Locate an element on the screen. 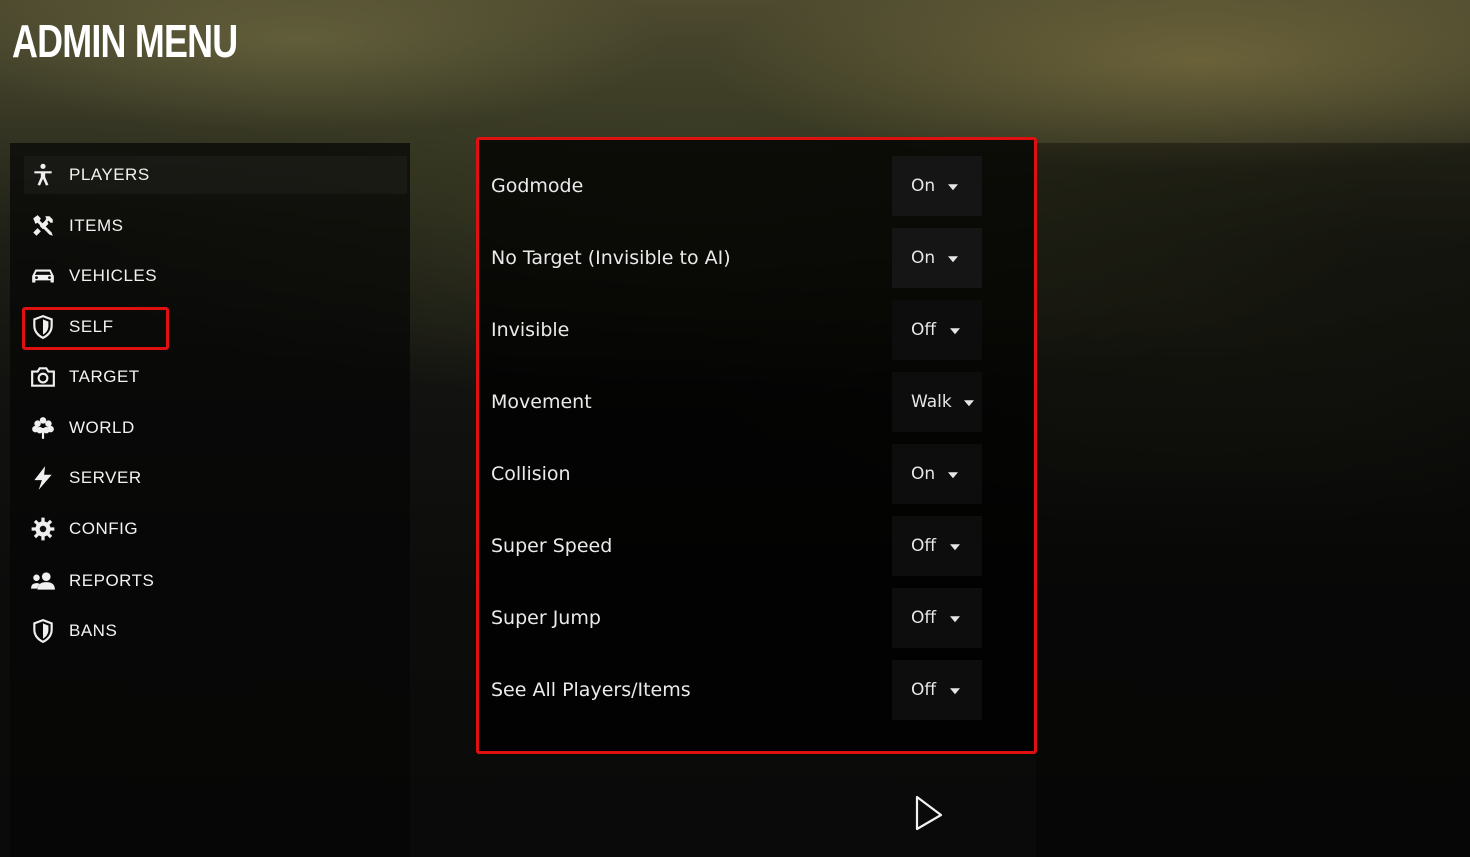 The image size is (1470, 857). option-row-collision: Collision On is located at coordinates (756, 474).